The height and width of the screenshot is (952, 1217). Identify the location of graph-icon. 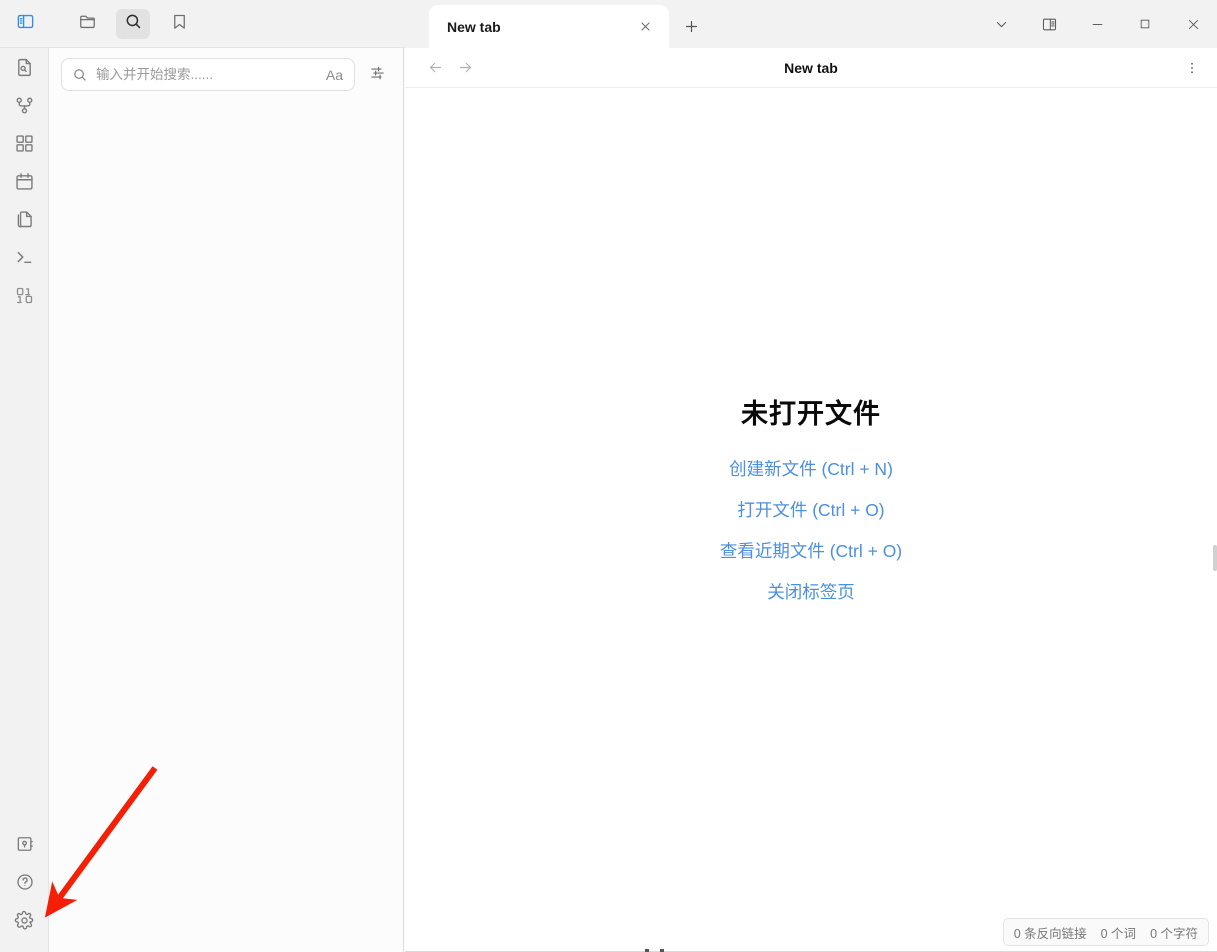
(24, 105).